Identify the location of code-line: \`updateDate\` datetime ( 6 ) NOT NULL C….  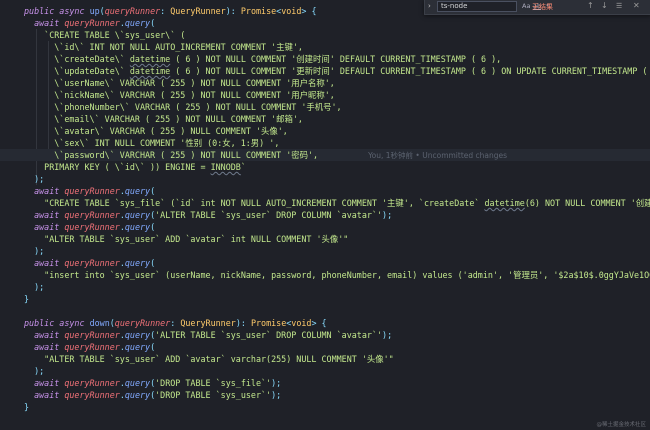
(325, 71).